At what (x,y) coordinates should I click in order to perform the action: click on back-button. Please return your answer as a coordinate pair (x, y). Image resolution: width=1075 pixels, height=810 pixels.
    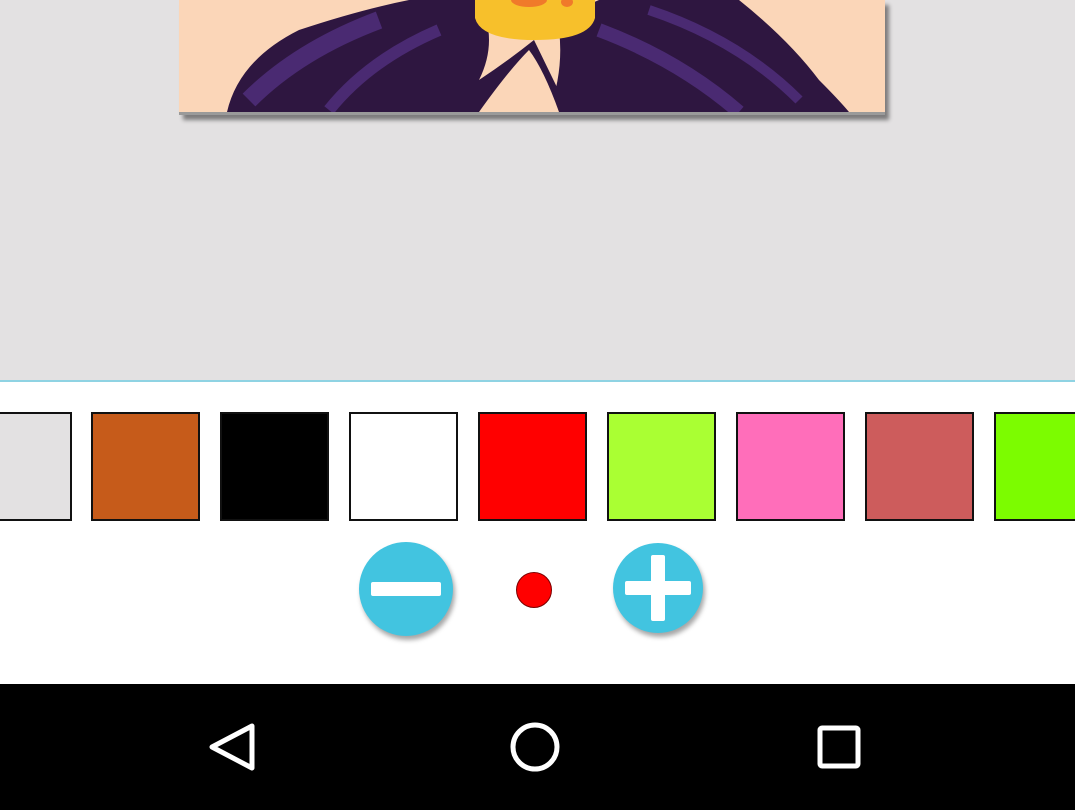
    Looking at the image, I should click on (235, 747).